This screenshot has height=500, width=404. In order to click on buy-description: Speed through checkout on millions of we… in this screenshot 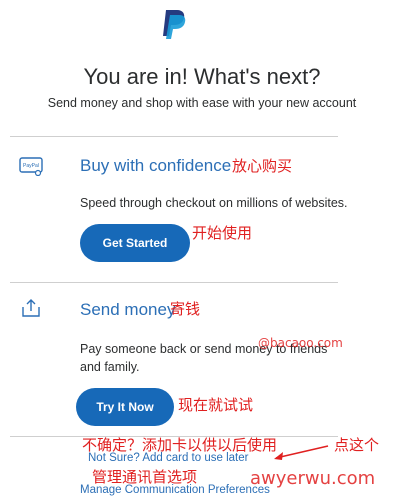, I will do `click(214, 203)`.